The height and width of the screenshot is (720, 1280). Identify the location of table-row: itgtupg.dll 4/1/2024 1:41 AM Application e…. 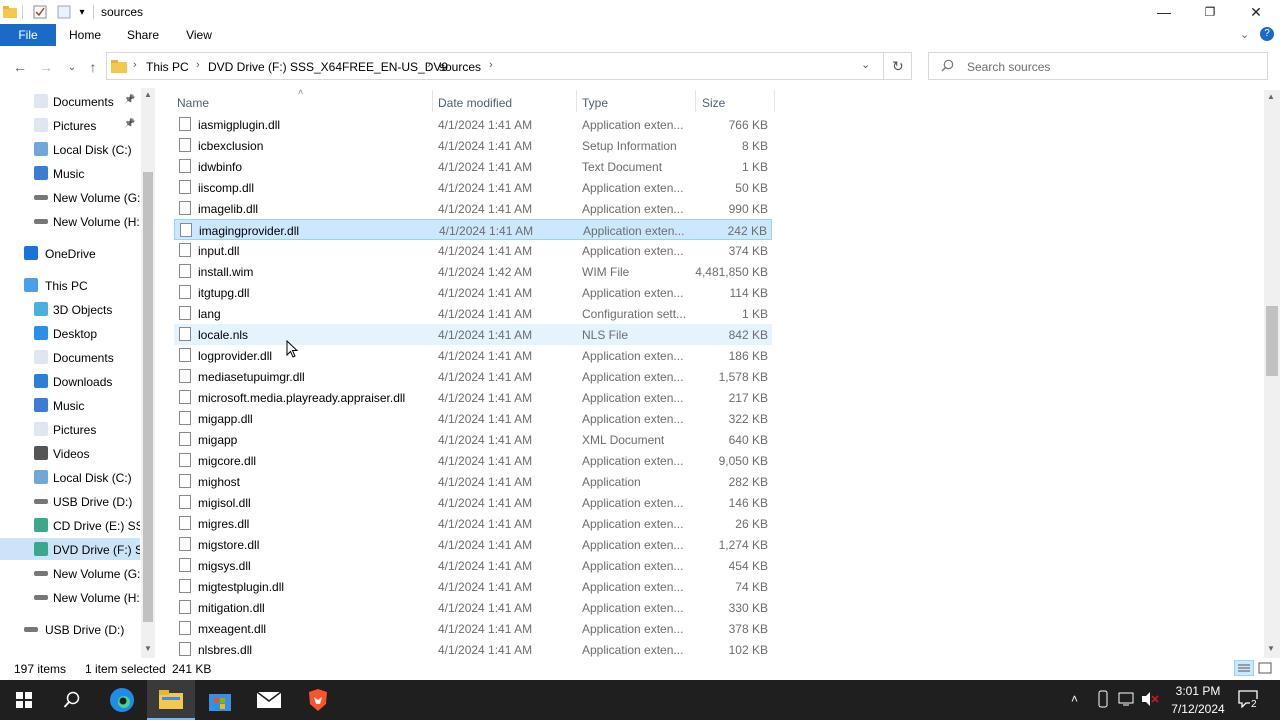
(473, 292).